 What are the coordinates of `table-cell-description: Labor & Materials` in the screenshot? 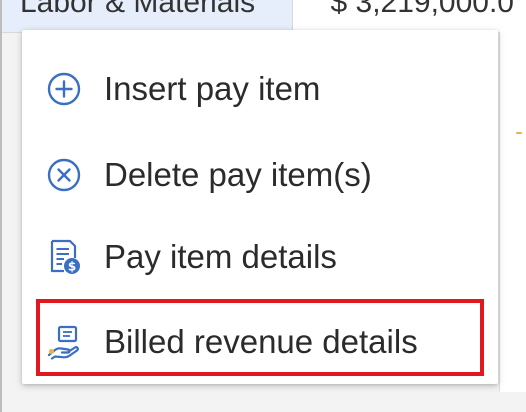 It's located at (147, 16).